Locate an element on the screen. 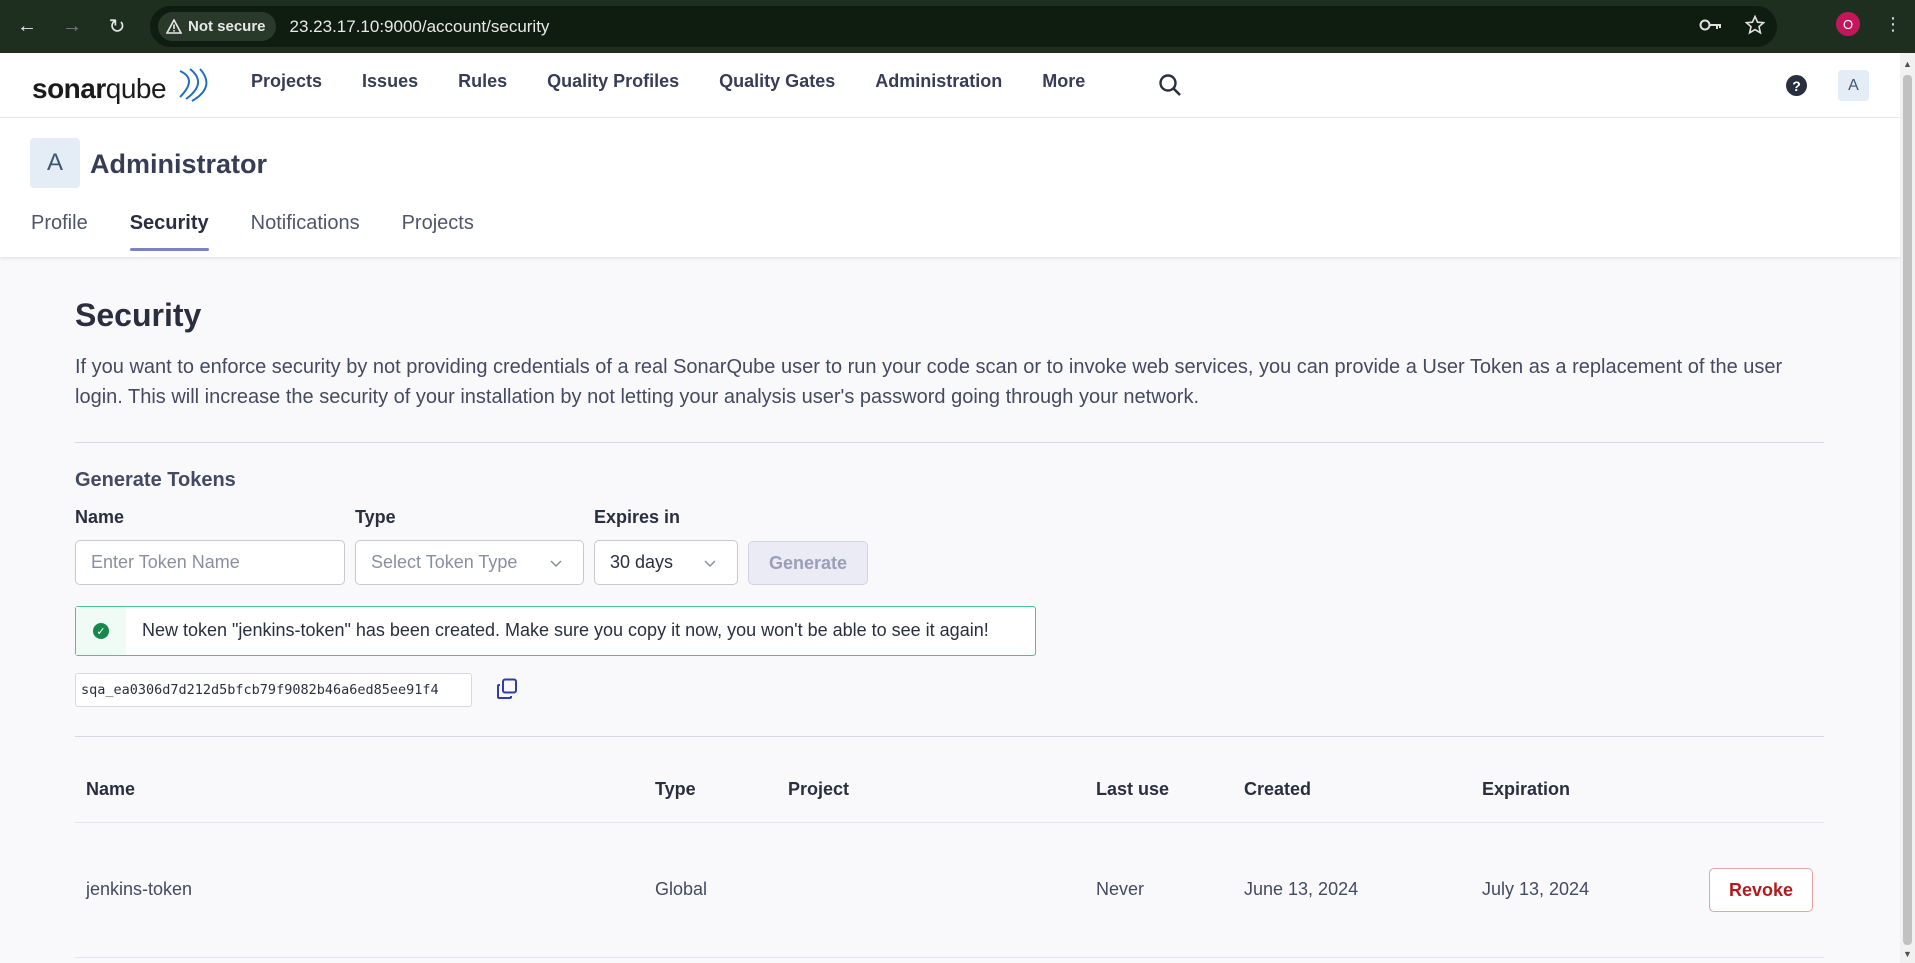  logo-text-sonar: sonar is located at coordinates (69, 88).